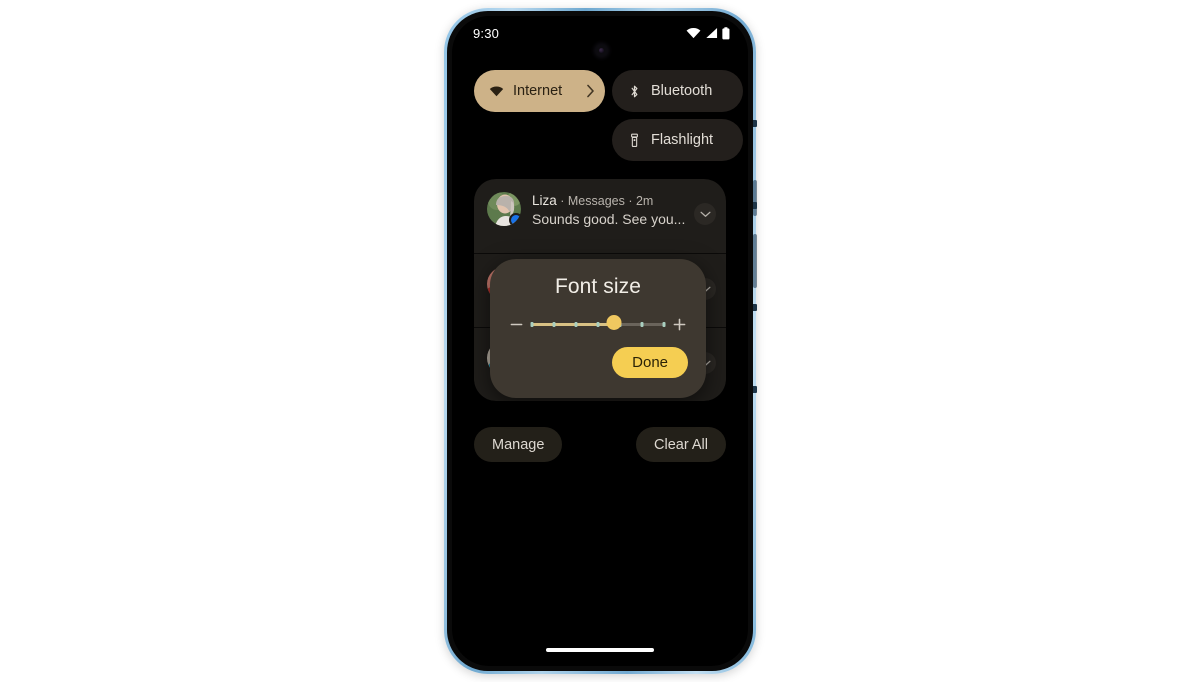 The image size is (1200, 682). Describe the element at coordinates (600, 115) in the screenshot. I see `quick-settings-panel: Internet Bluetooth Flashlight` at that location.